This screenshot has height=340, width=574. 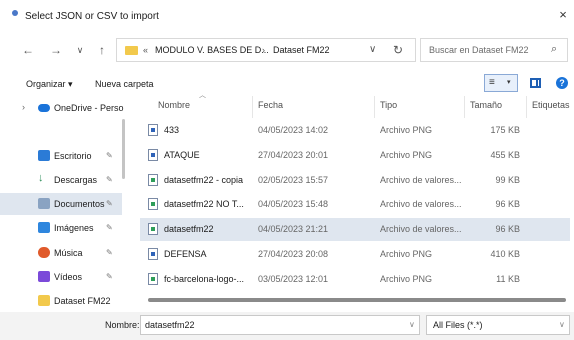 What do you see at coordinates (508, 279) in the screenshot?
I see `file-size: 11 KB` at bounding box center [508, 279].